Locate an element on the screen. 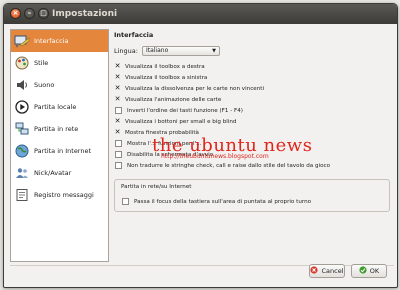 The height and width of the screenshot is (290, 400). option-disable-splash: Disabilita la schermata d'avvio is located at coordinates (163, 154).